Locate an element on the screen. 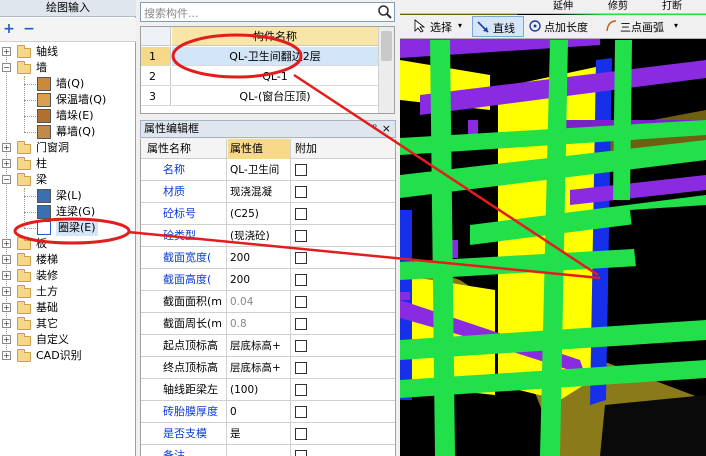  search-icon is located at coordinates (385, 12).